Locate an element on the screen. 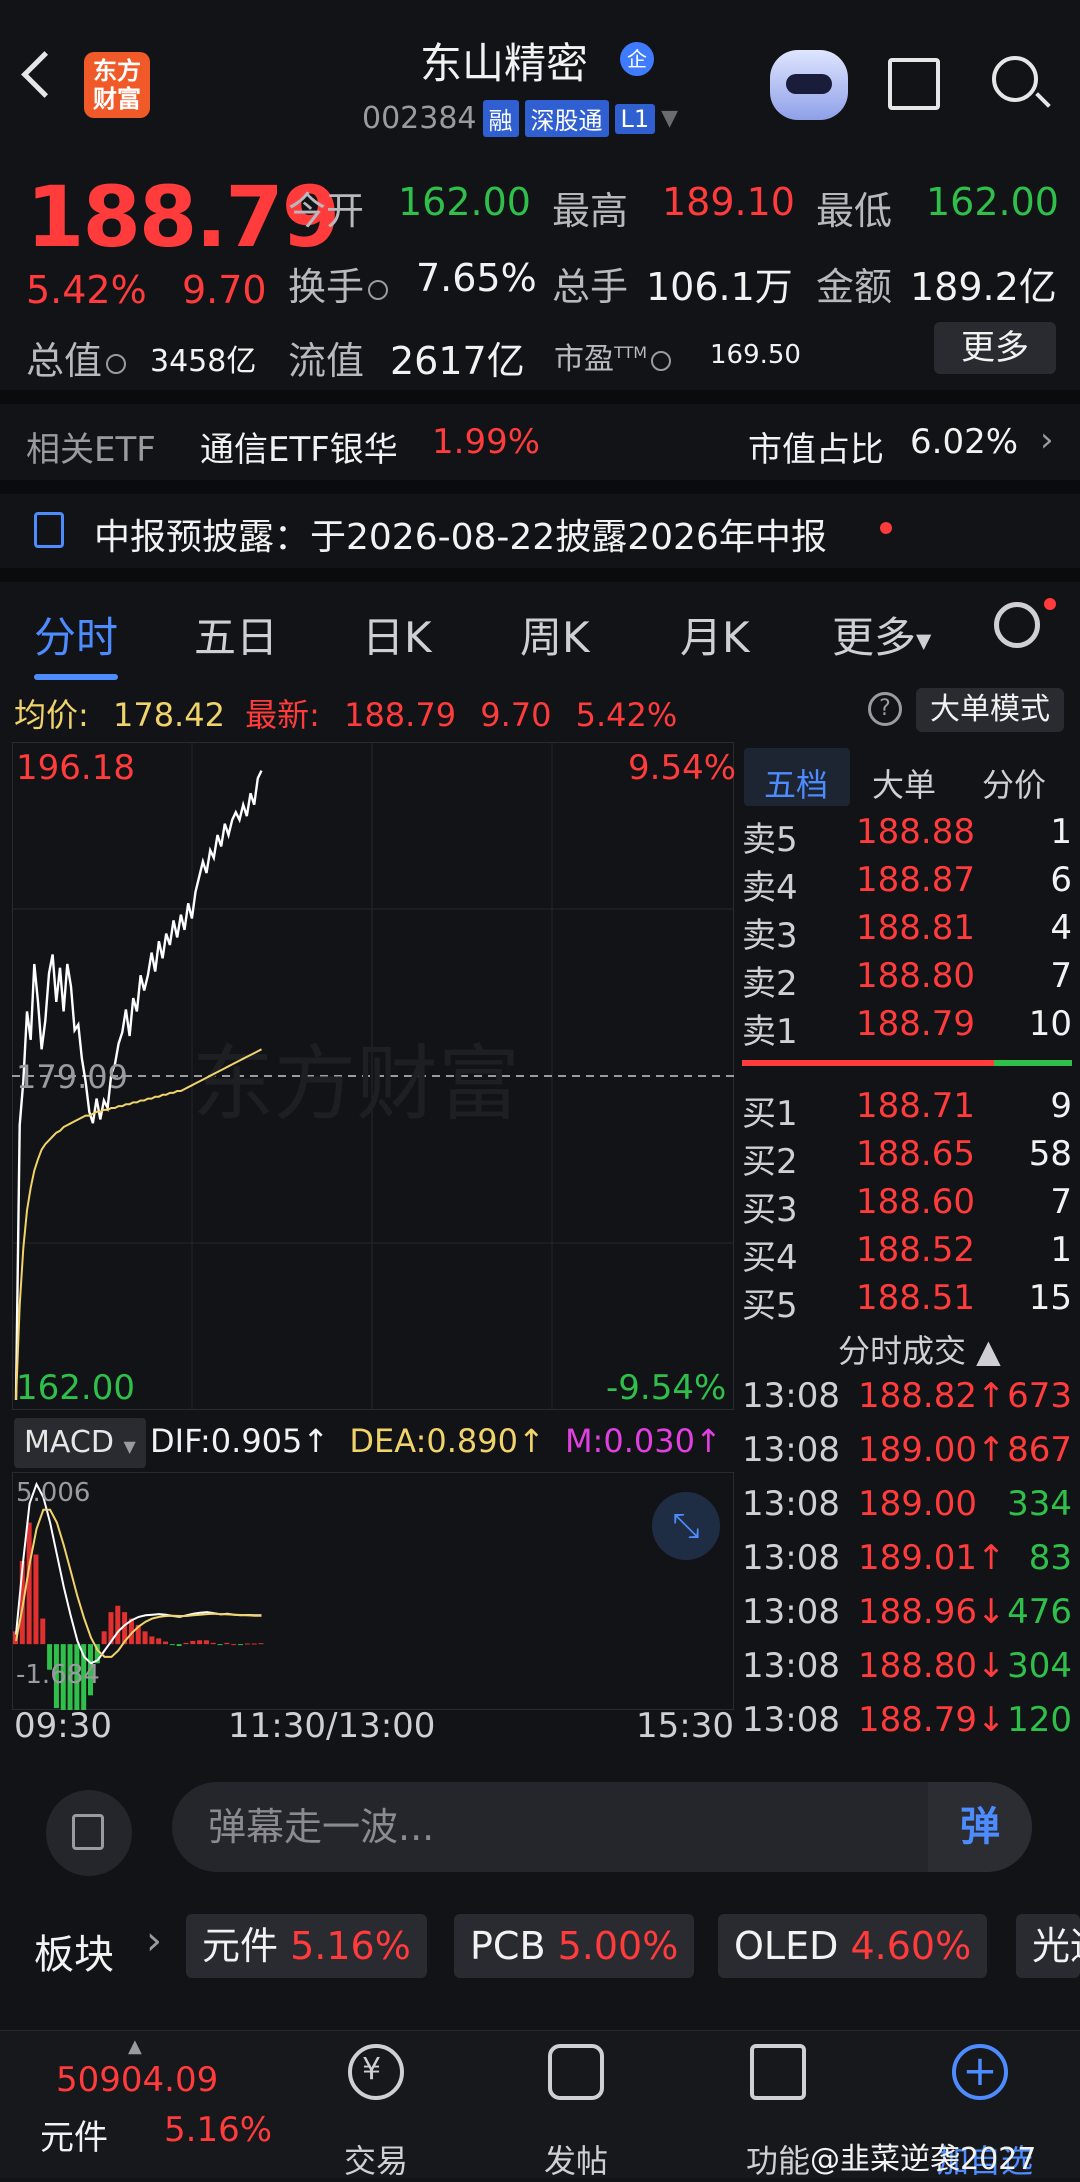  ask-level: 卖3 188.81 4 is located at coordinates (907, 932).